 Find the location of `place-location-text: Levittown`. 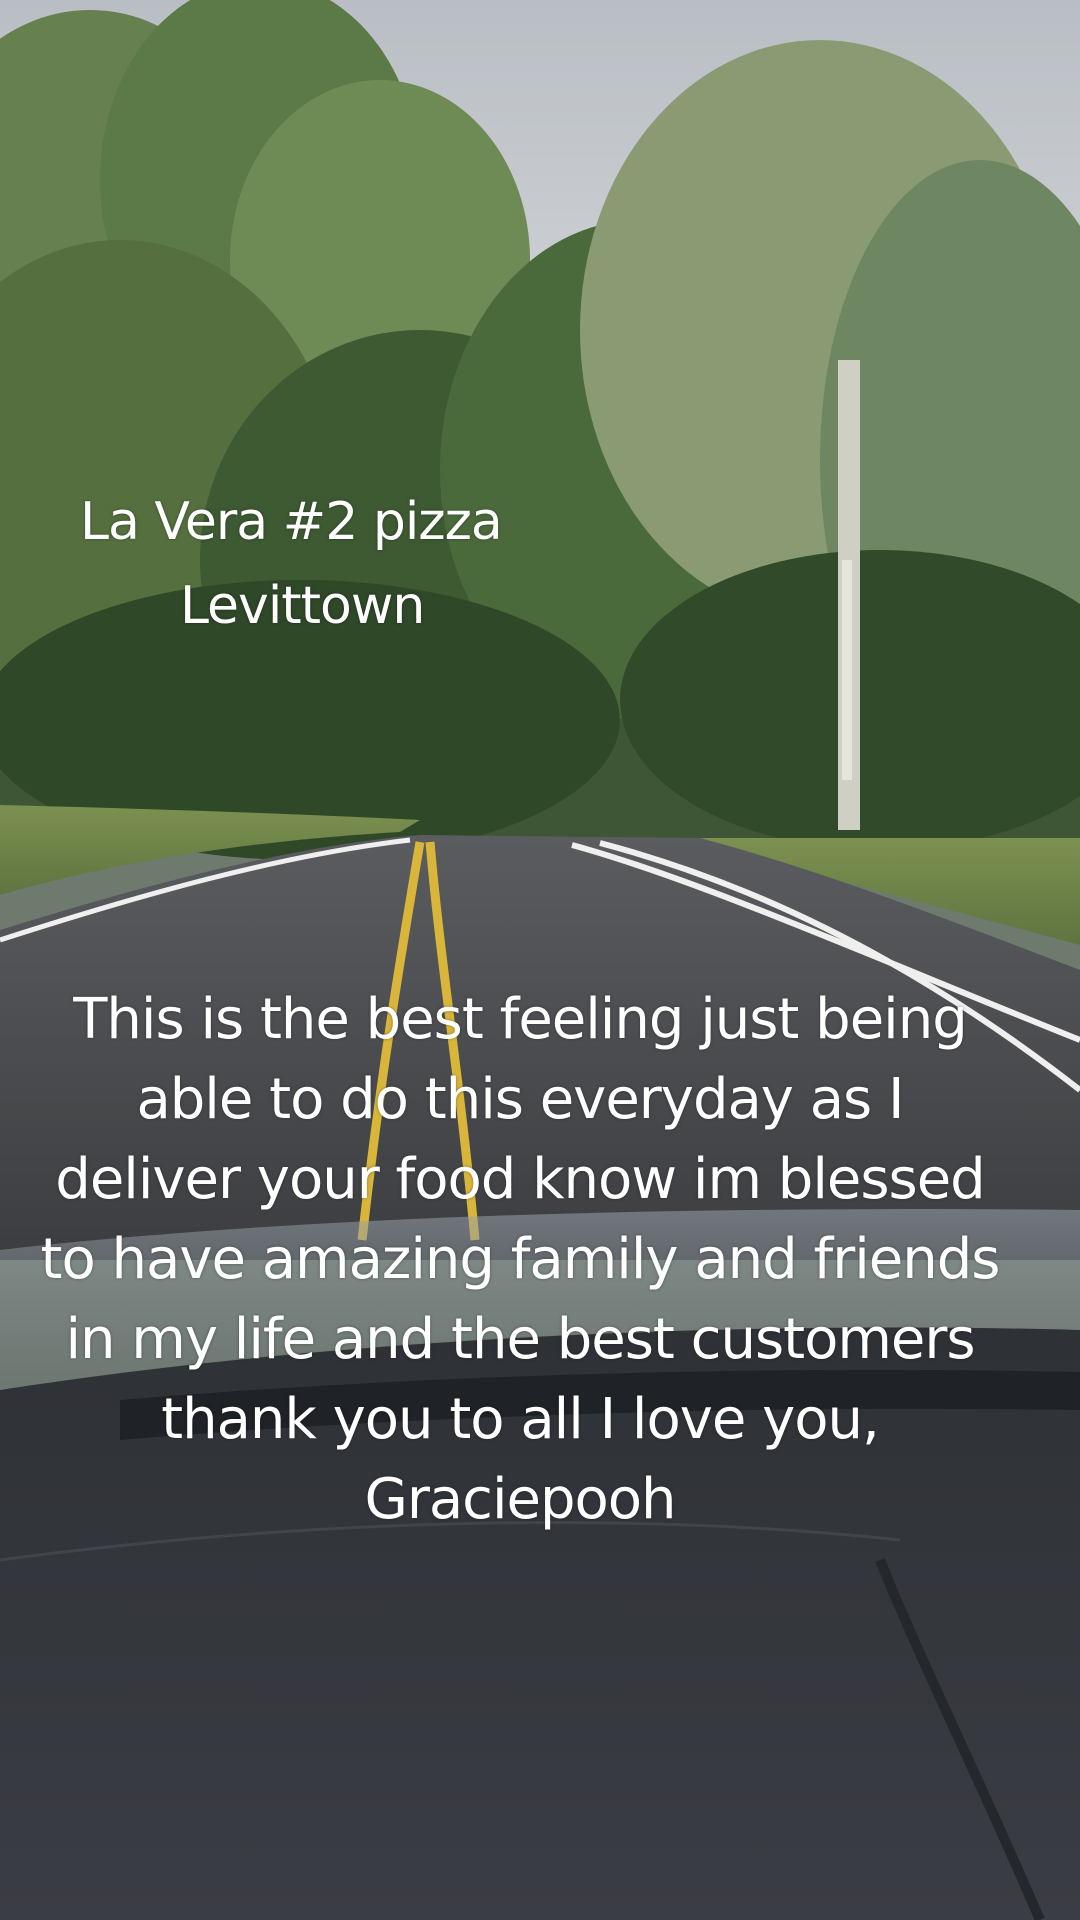

place-location-text: Levittown is located at coordinates (302, 606).